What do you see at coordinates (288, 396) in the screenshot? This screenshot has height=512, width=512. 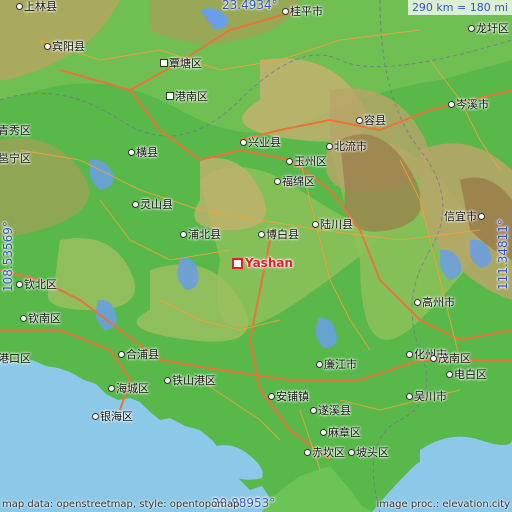 I see `place-label: 安铺镇` at bounding box center [288, 396].